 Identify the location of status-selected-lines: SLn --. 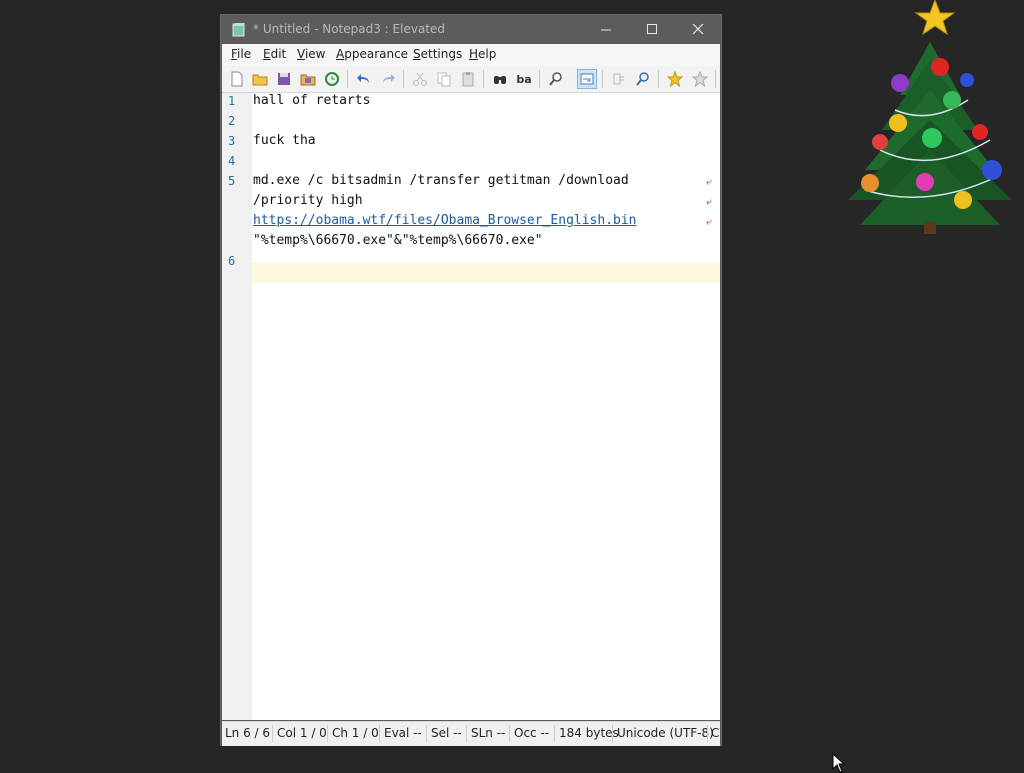
(488, 733).